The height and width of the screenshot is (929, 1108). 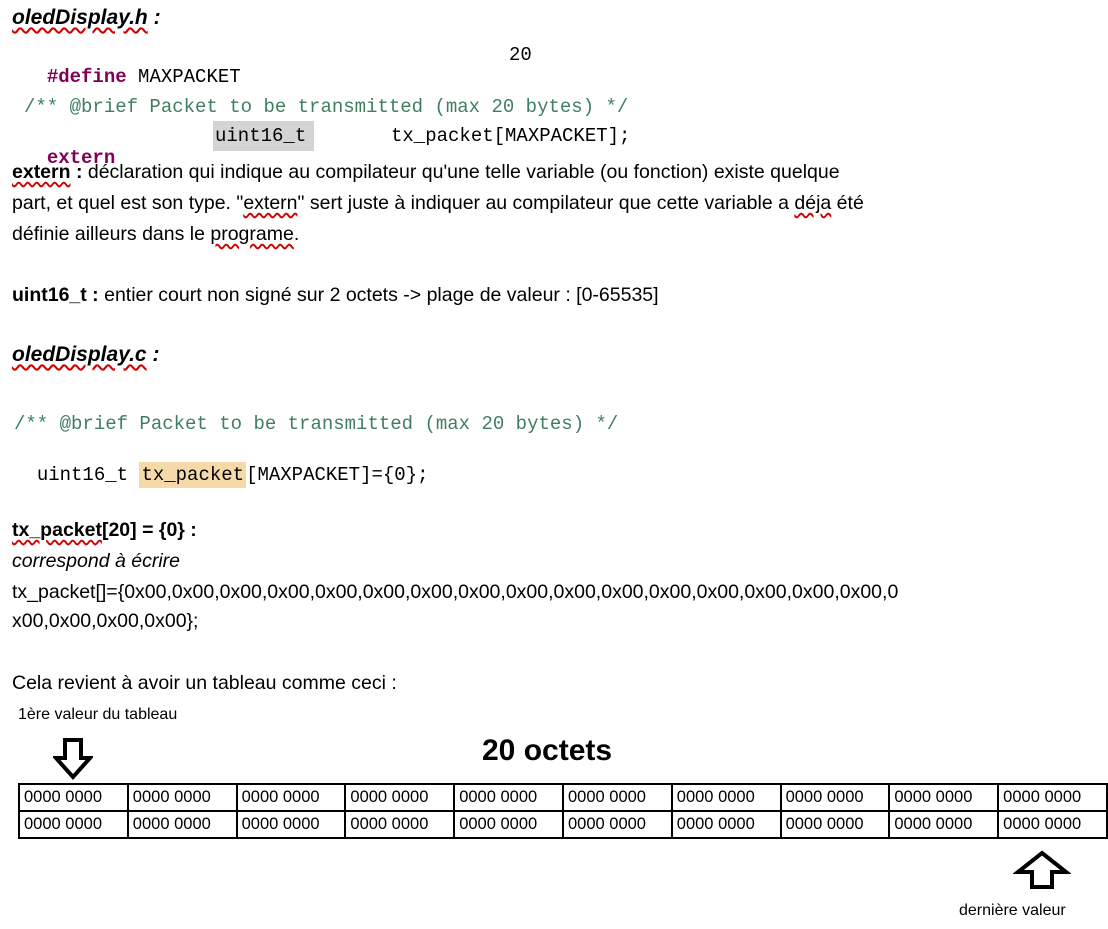 What do you see at coordinates (337, 475) in the screenshot?
I see `code-c-rest: [MAXPACKET]={0};` at bounding box center [337, 475].